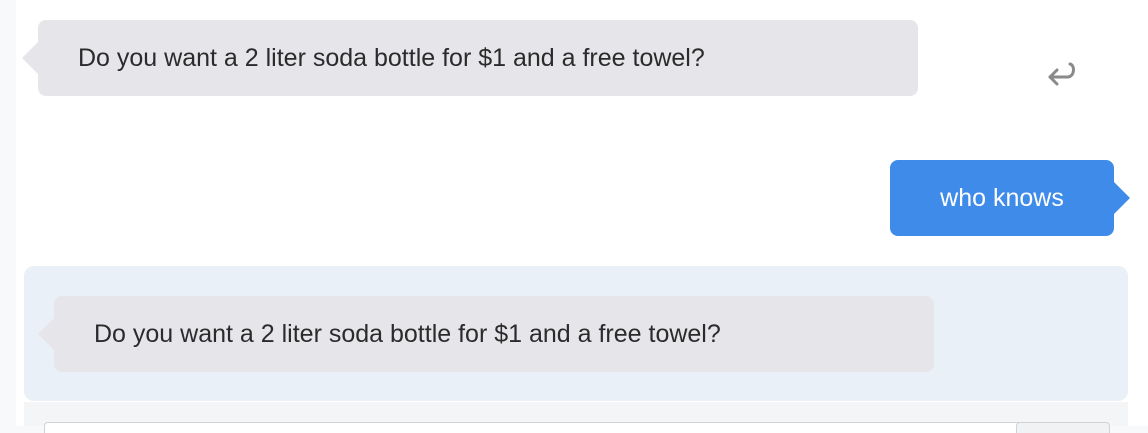  Describe the element at coordinates (1063, 427) in the screenshot. I see `send-button` at that location.